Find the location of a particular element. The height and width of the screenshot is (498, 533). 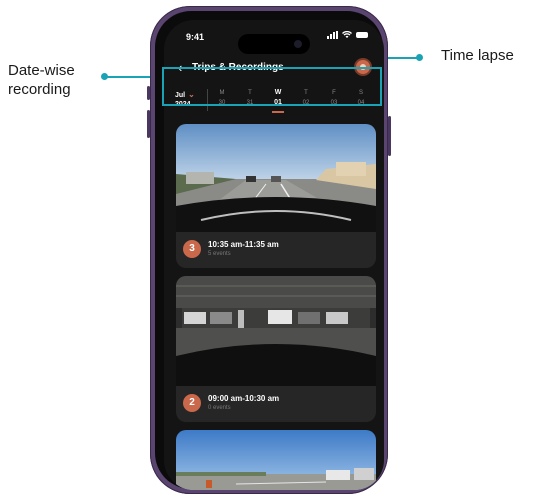

trip-thumbnail-highway-sky is located at coordinates (276, 460).